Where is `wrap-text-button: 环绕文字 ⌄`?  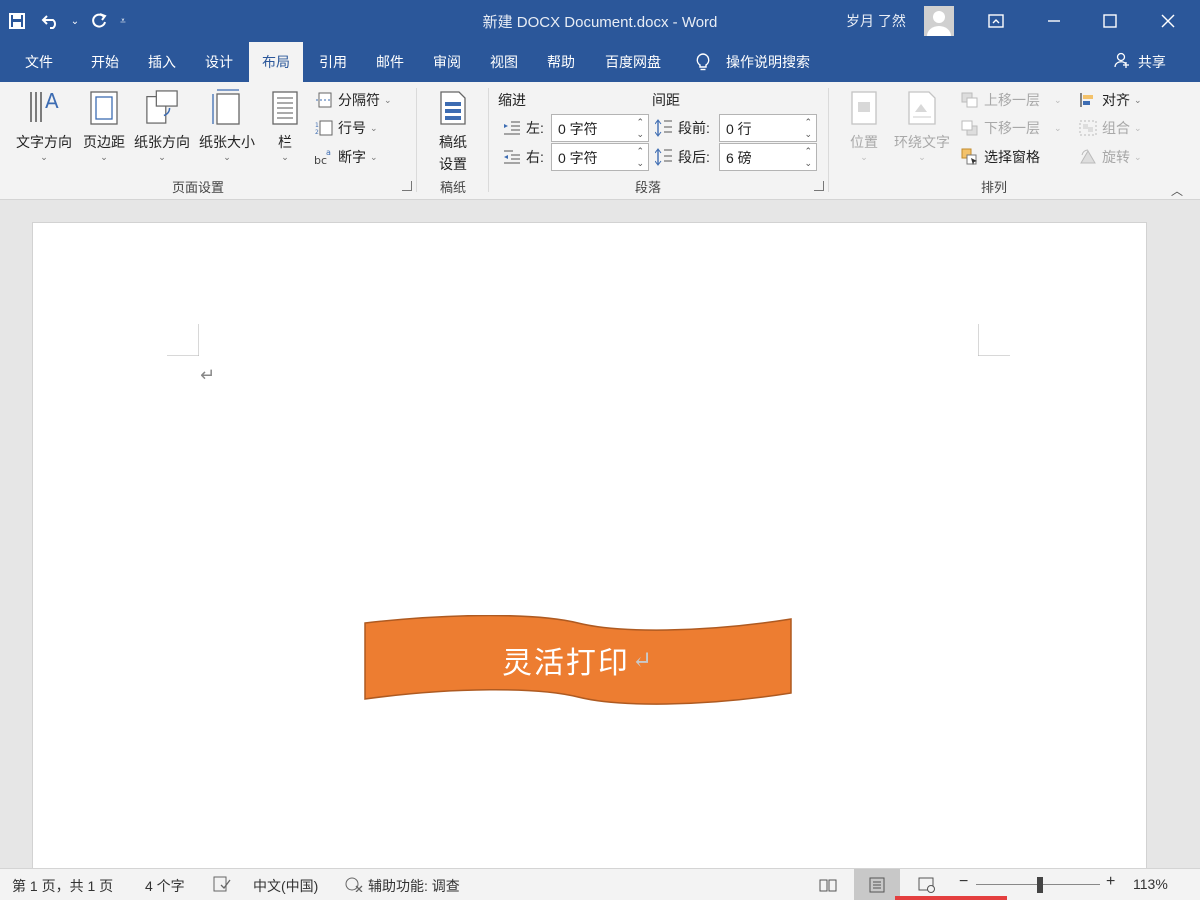
wrap-text-button: 环绕文字 ⌄ is located at coordinates (922, 125).